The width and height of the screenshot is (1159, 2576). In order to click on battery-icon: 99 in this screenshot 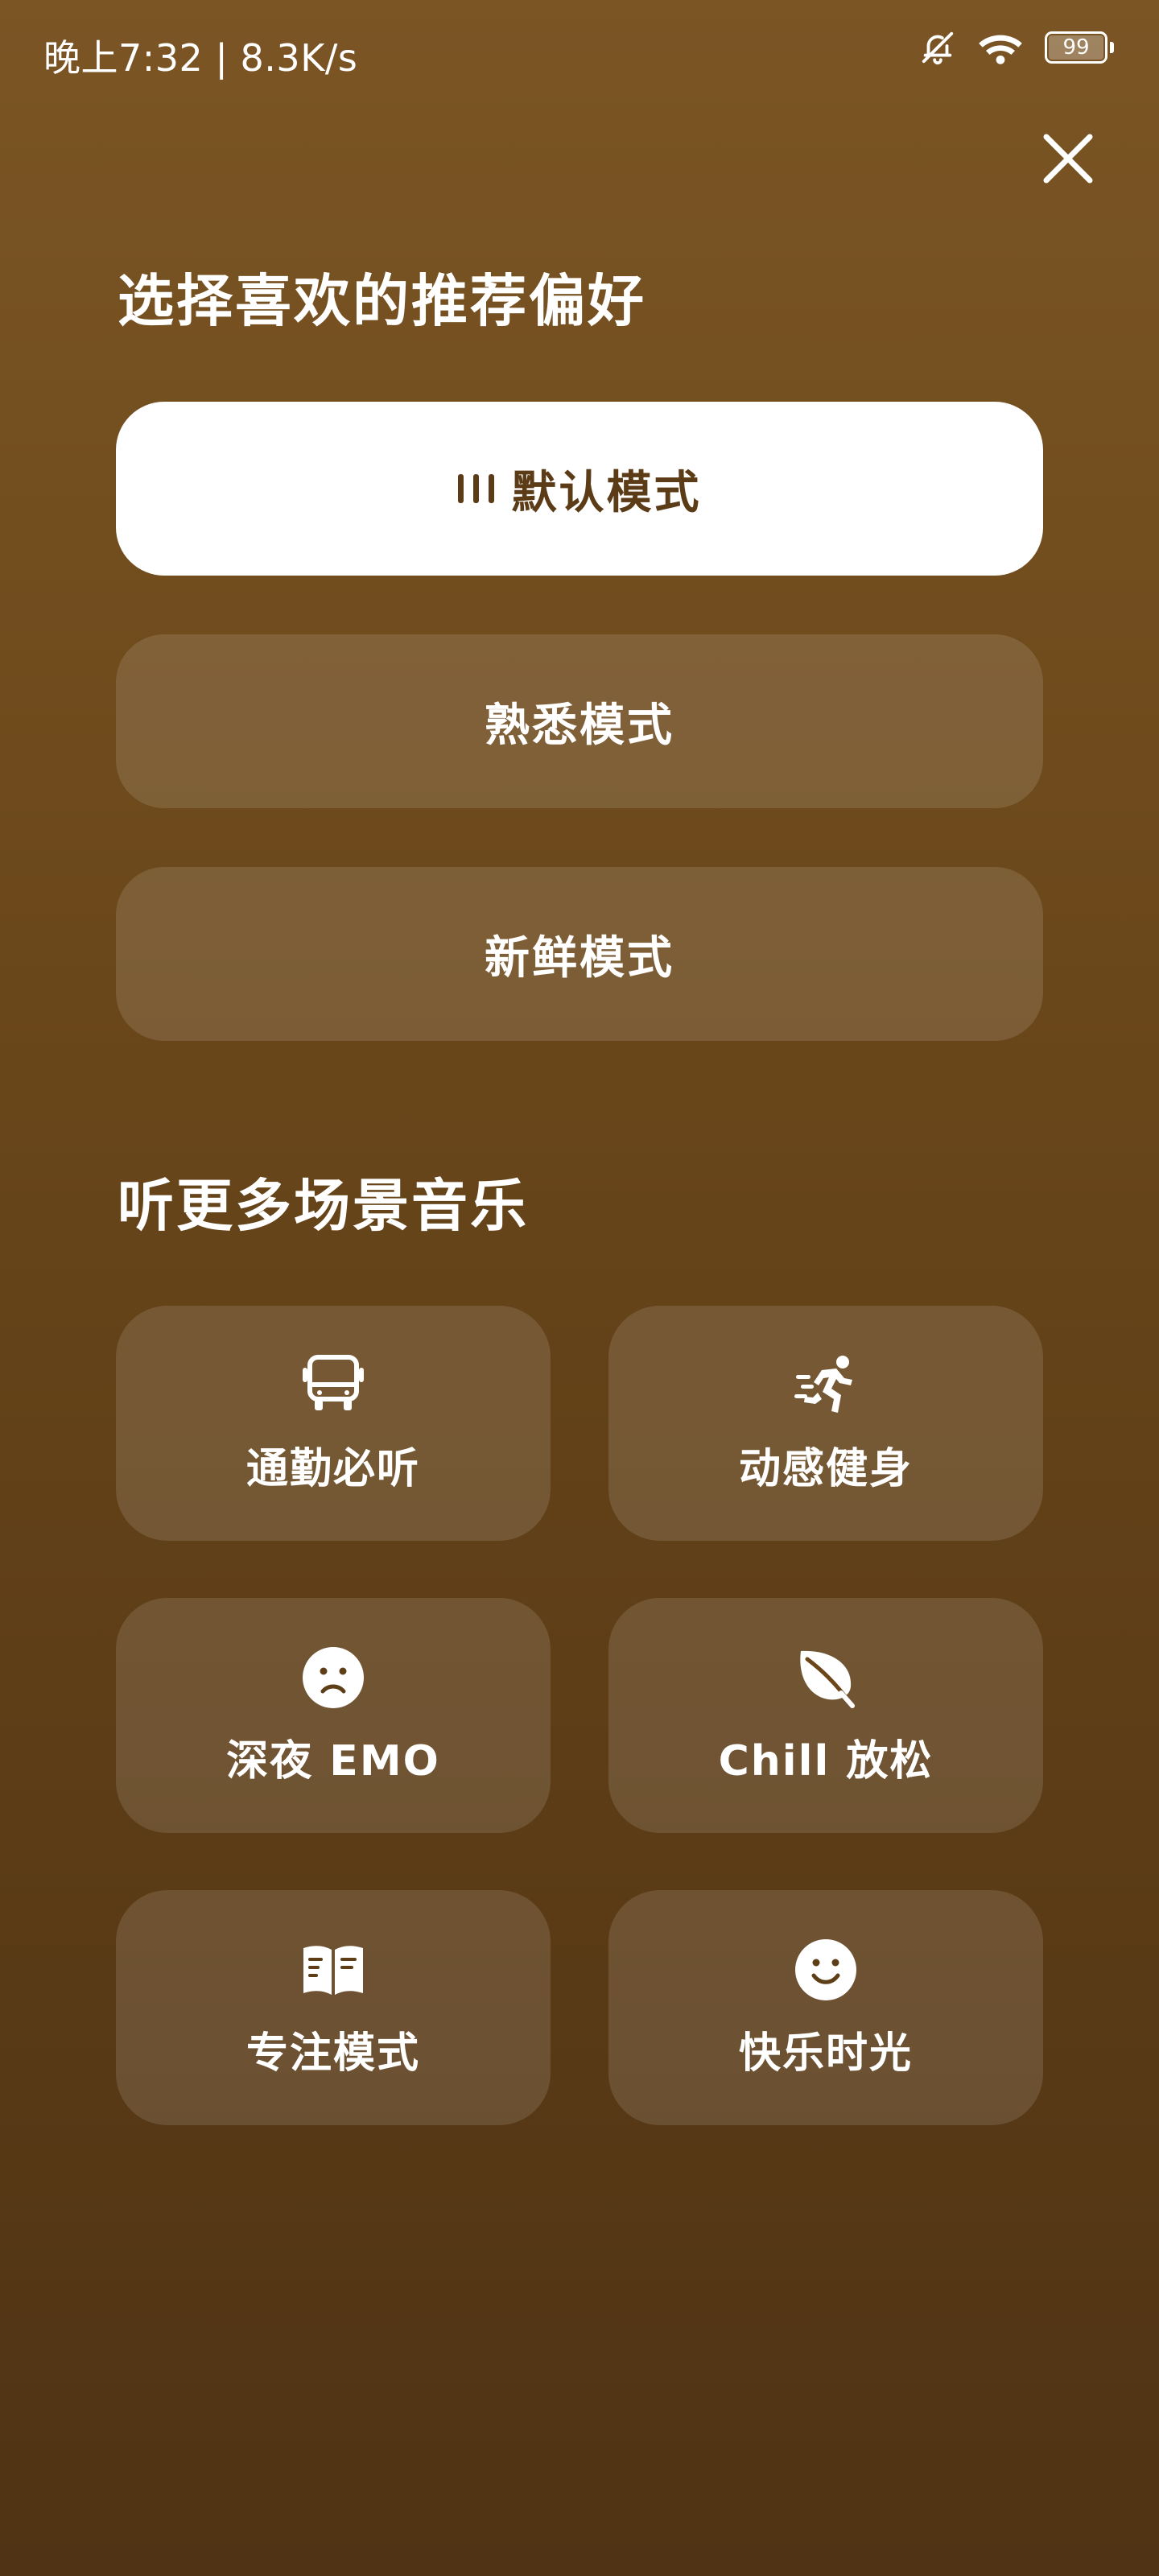, I will do `click(1079, 47)`.